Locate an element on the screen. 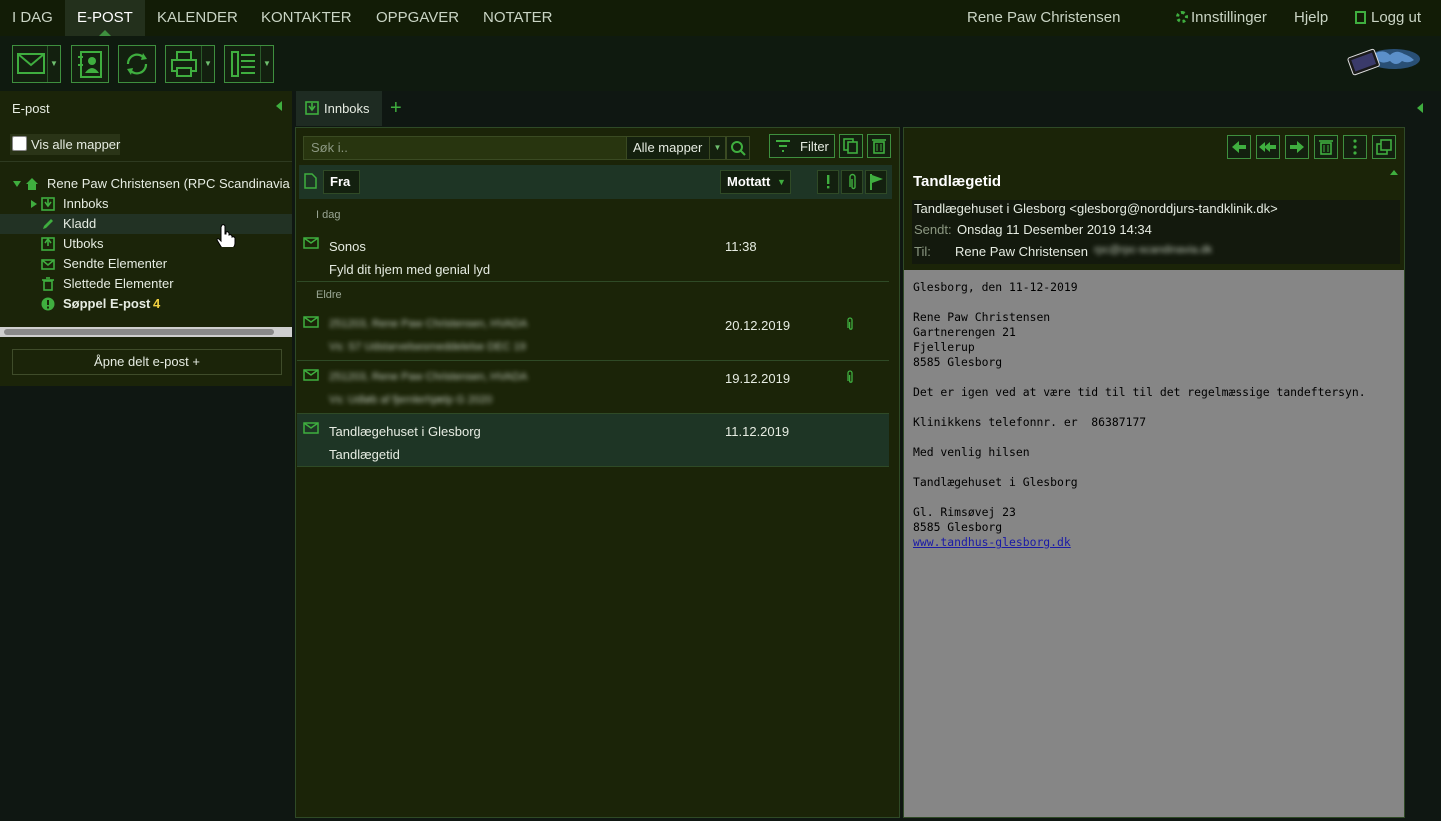 Image resolution: width=1441 pixels, height=821 pixels. account-node: Rene Paw Christensen (RPC Scandinavia is located at coordinates (146, 184).